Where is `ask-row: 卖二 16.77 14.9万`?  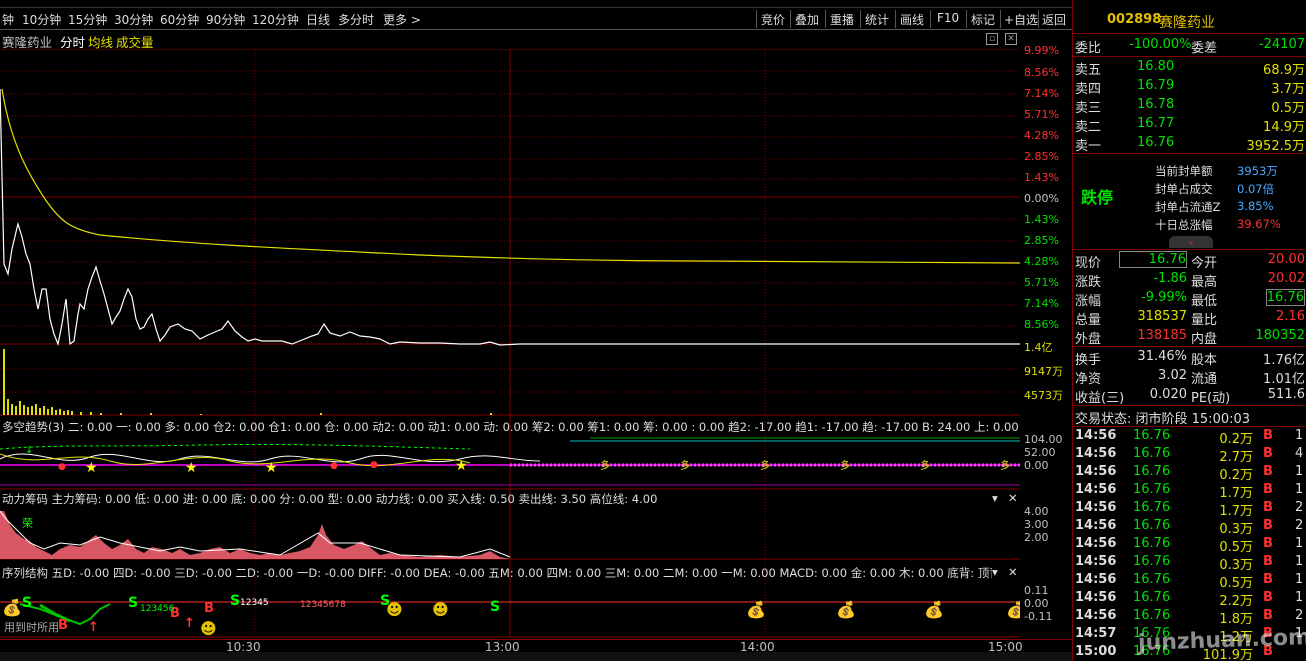 ask-row: 卖二 16.77 14.9万 is located at coordinates (1189, 125).